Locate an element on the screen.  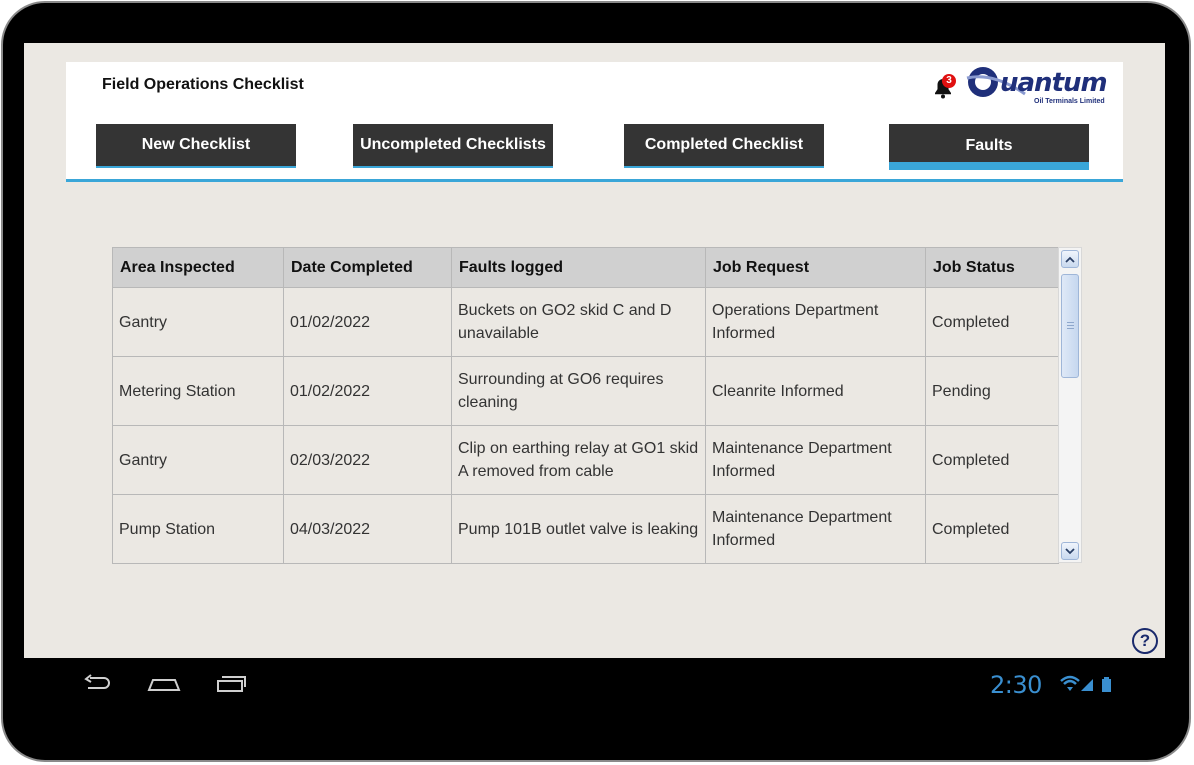
column-header-faults: Faults logged is located at coordinates (578, 267).